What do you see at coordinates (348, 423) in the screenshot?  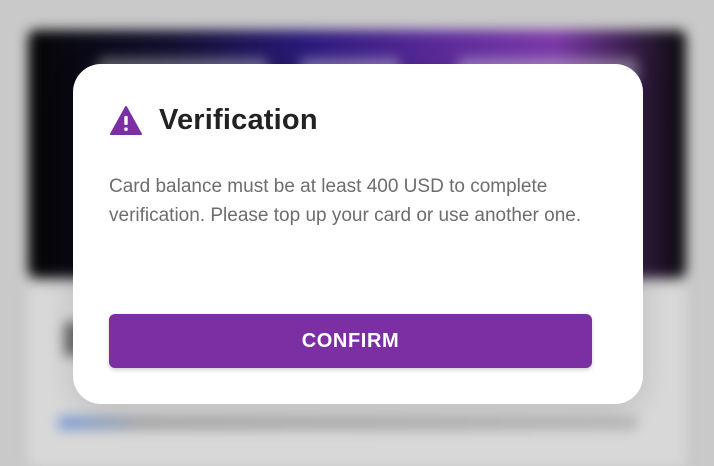 I see `background-text-line` at bounding box center [348, 423].